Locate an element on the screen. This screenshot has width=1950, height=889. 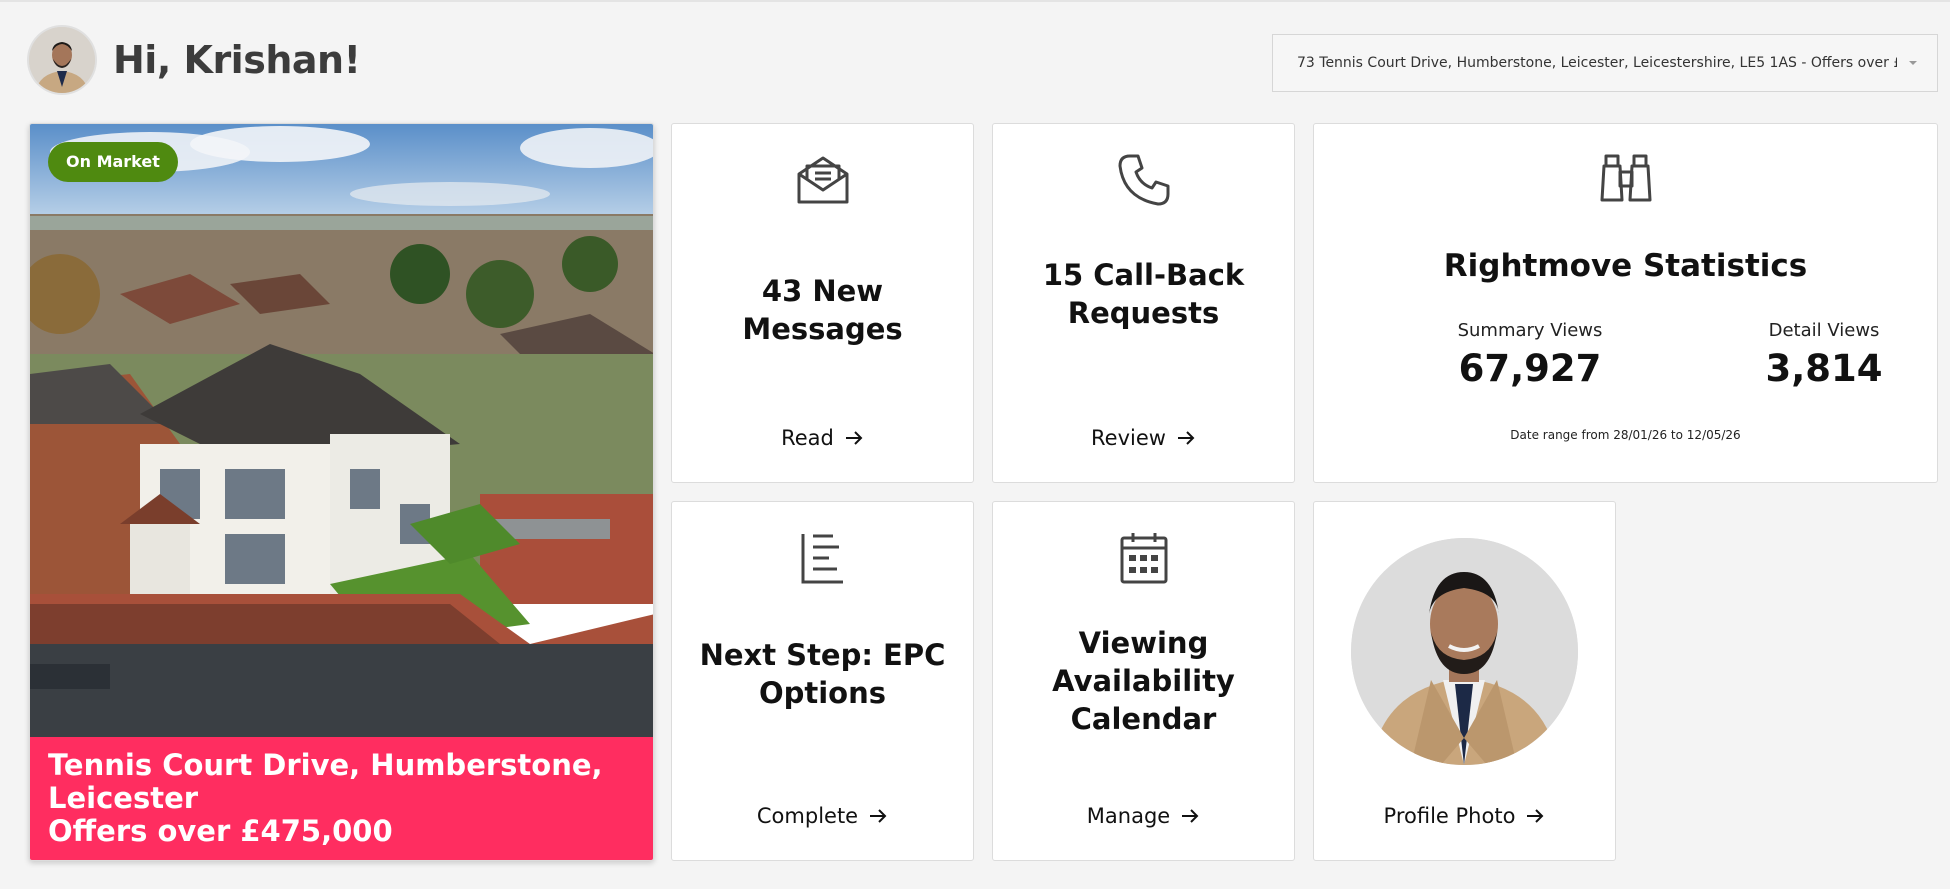
avatar-image is located at coordinates (62, 60).